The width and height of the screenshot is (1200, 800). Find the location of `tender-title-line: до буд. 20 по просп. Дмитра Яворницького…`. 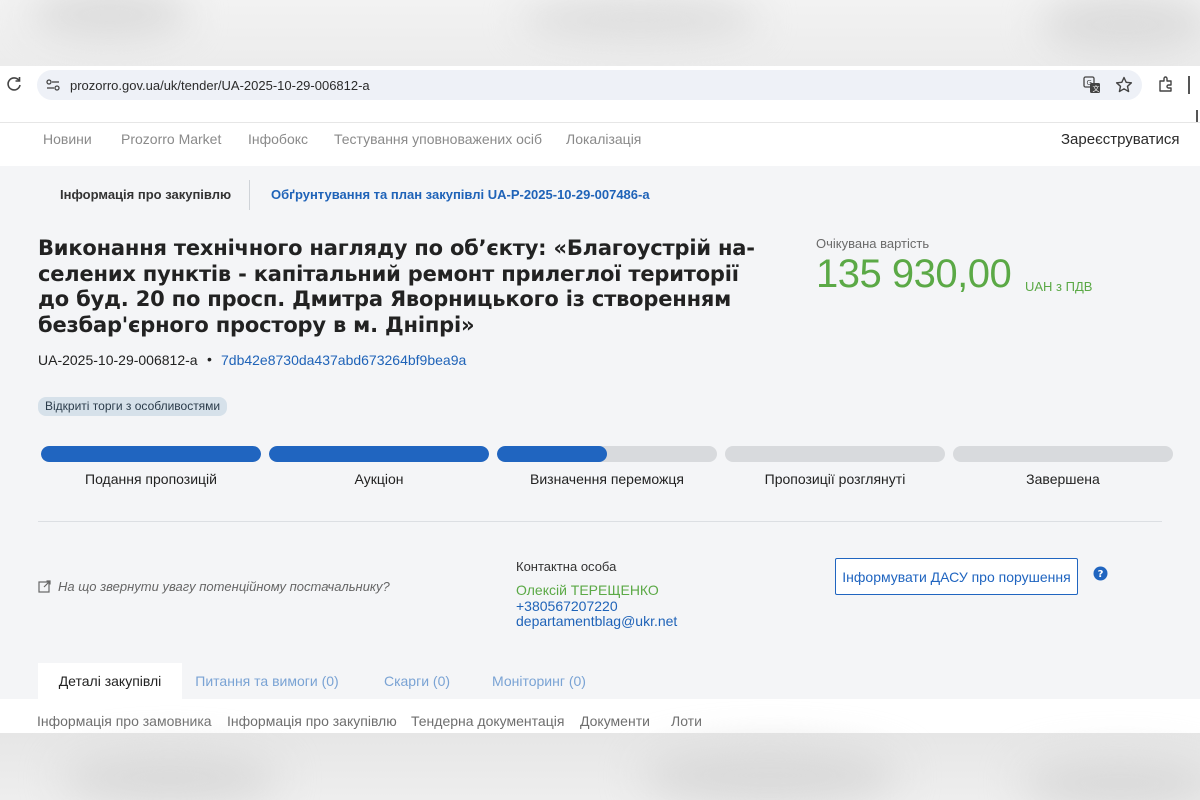

tender-title-line: до буд. 20 по просп. Дмитра Яворницького… is located at coordinates (385, 299).